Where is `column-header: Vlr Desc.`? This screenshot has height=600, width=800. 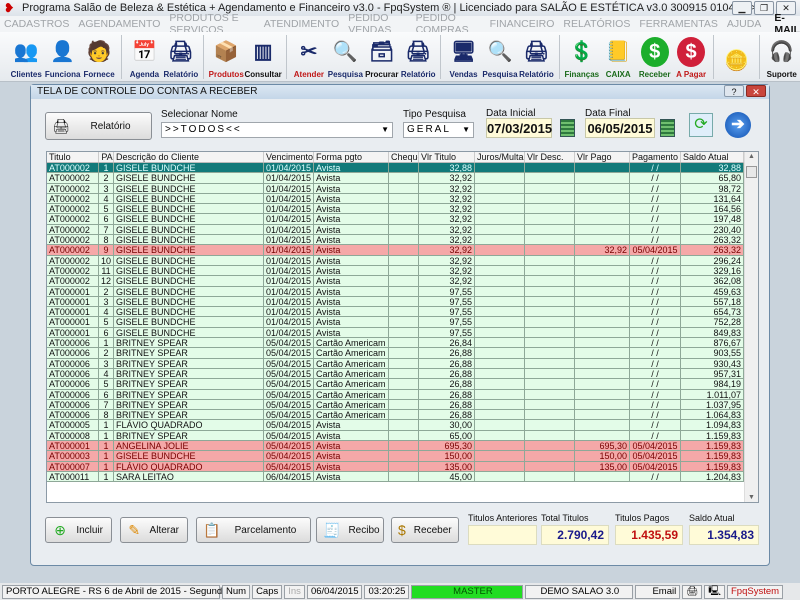
column-header: Vlr Desc. is located at coordinates (550, 157).